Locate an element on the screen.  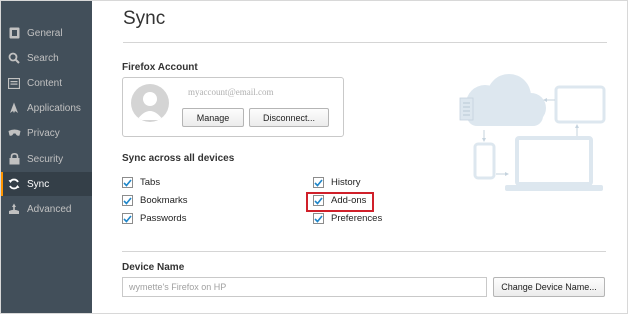
tabs-checkbox is located at coordinates (127, 182).